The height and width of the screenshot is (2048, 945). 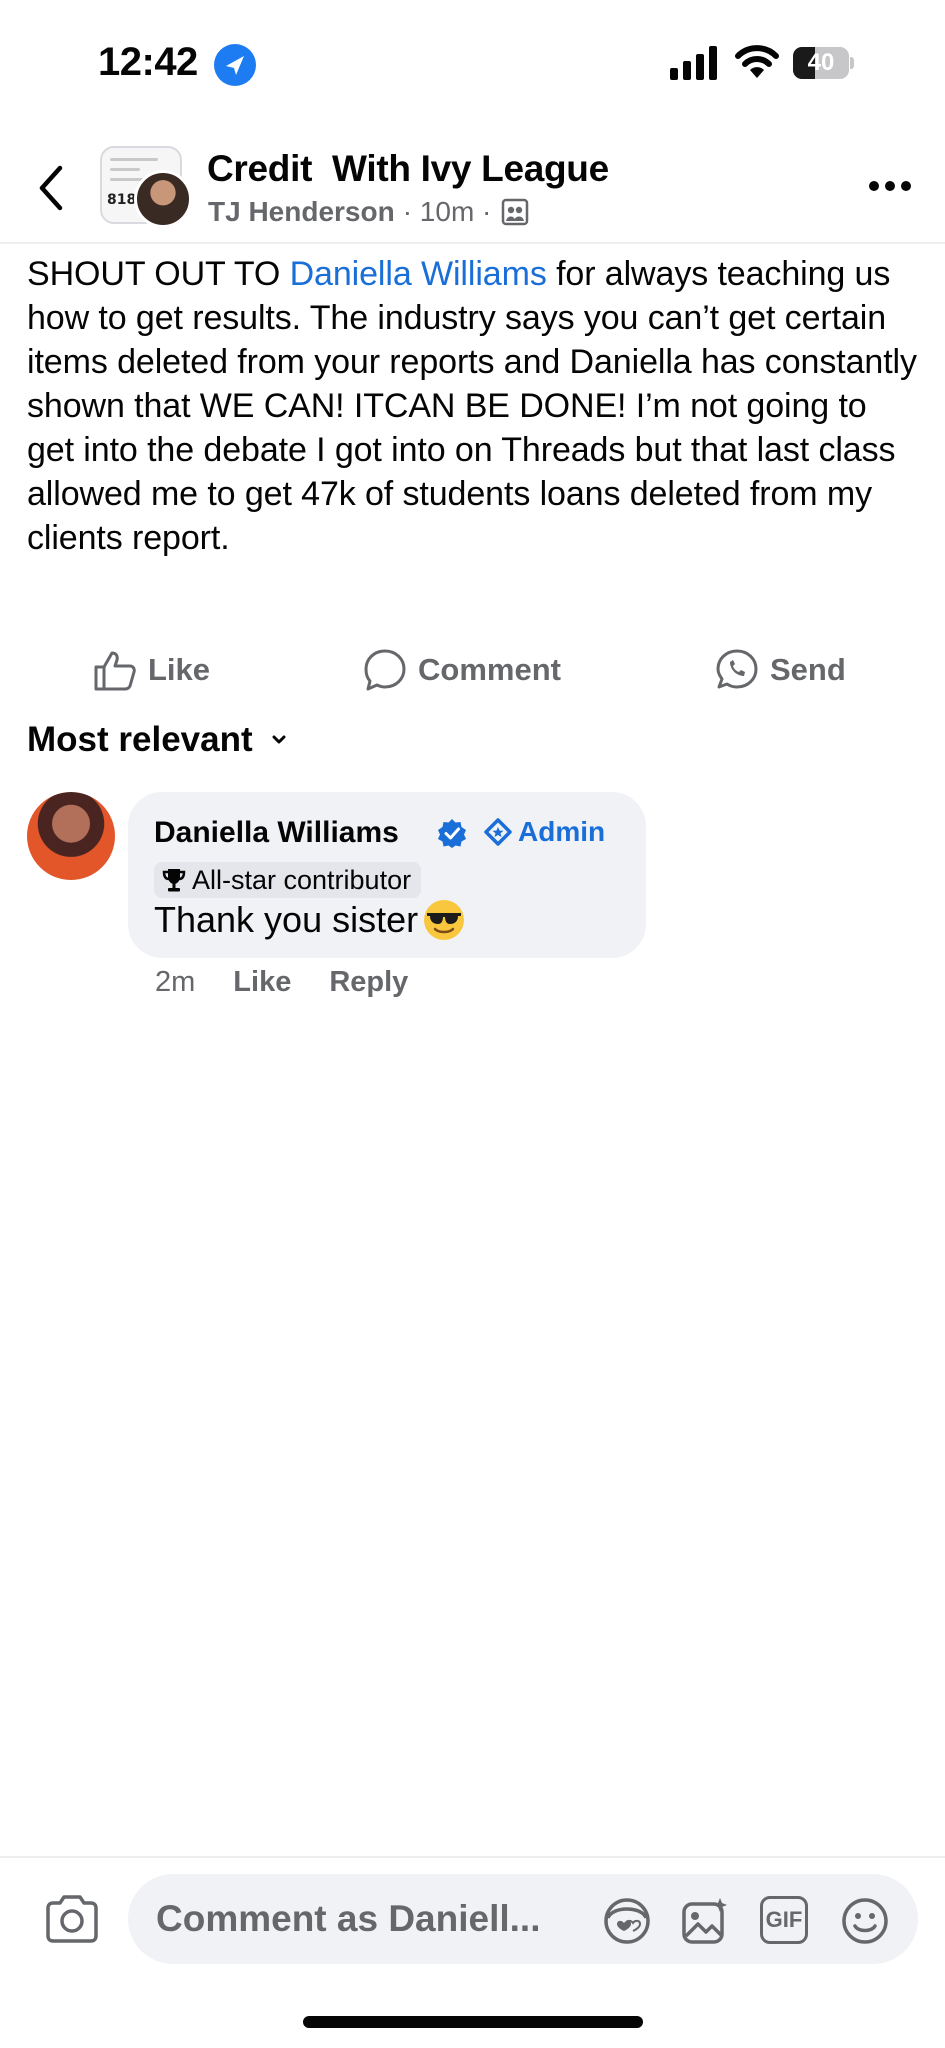 I want to click on members-icon, so click(x=515, y=212).